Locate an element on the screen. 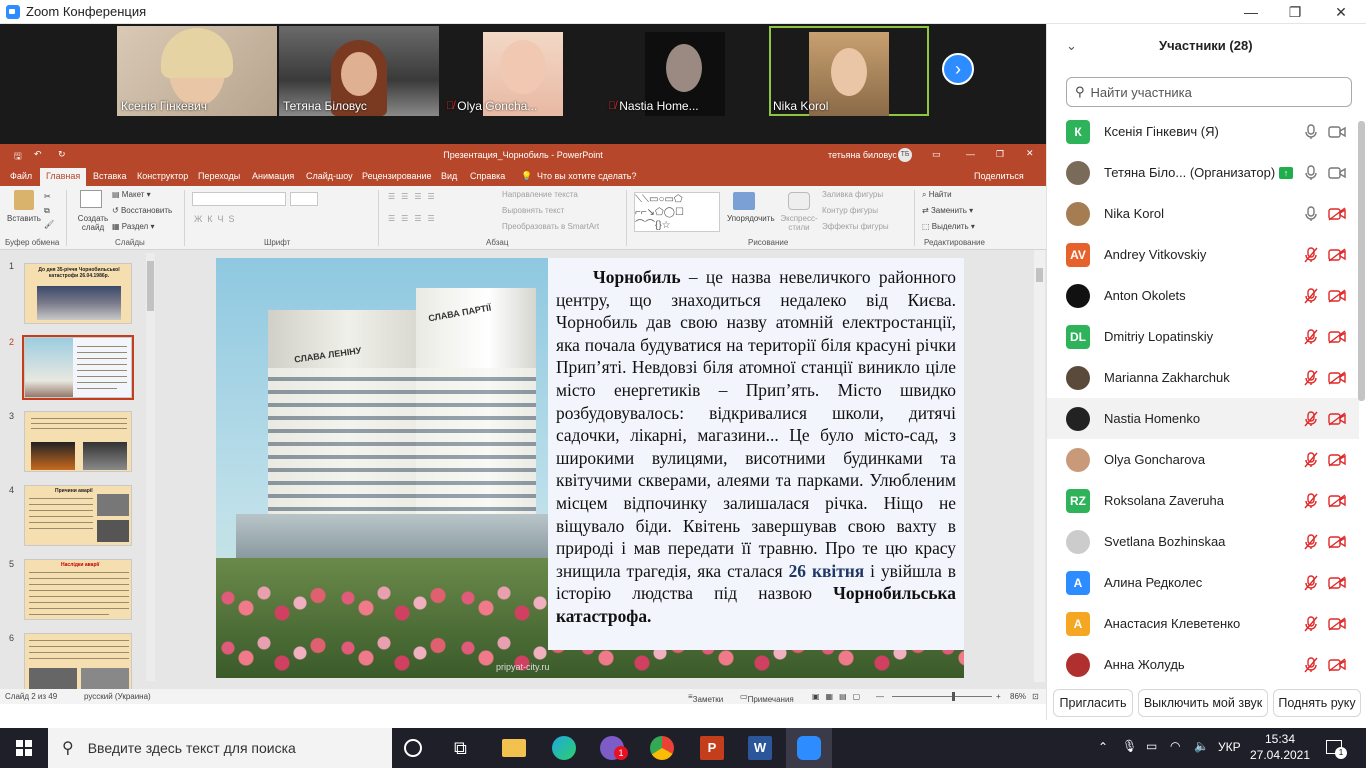 Image resolution: width=1366 pixels, height=768 pixels. slide-thumbnail-selected is located at coordinates (78, 367).